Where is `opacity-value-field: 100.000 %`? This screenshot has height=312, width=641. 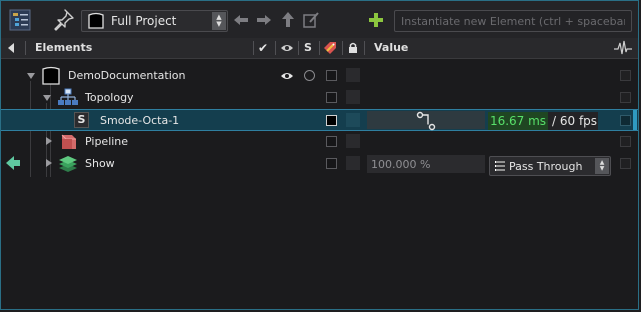 opacity-value-field: 100.000 % is located at coordinates (426, 164).